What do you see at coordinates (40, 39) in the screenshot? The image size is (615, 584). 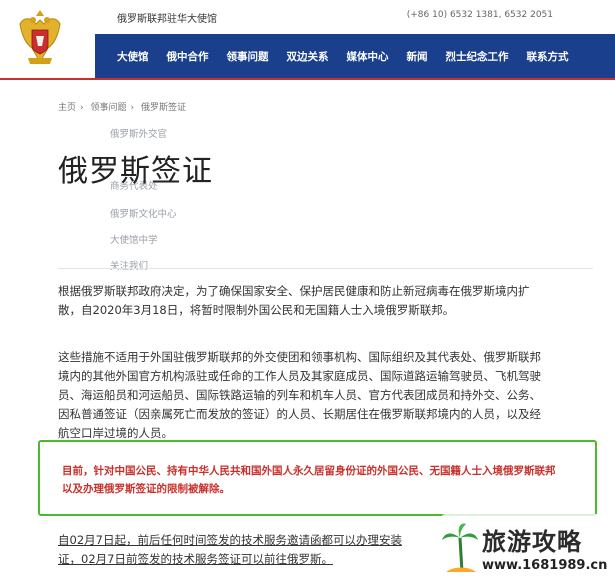 I see `russian-coat-of-arms-logo` at bounding box center [40, 39].